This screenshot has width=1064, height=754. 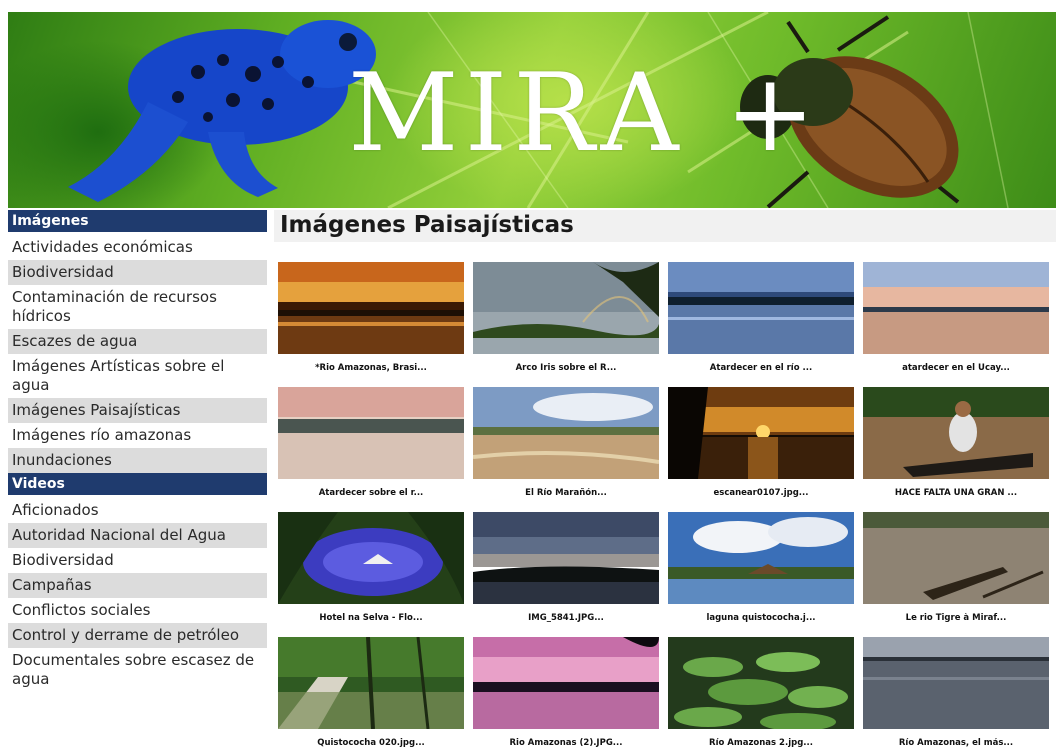 What do you see at coordinates (222, 111) in the screenshot?
I see `frog-illustration` at bounding box center [222, 111].